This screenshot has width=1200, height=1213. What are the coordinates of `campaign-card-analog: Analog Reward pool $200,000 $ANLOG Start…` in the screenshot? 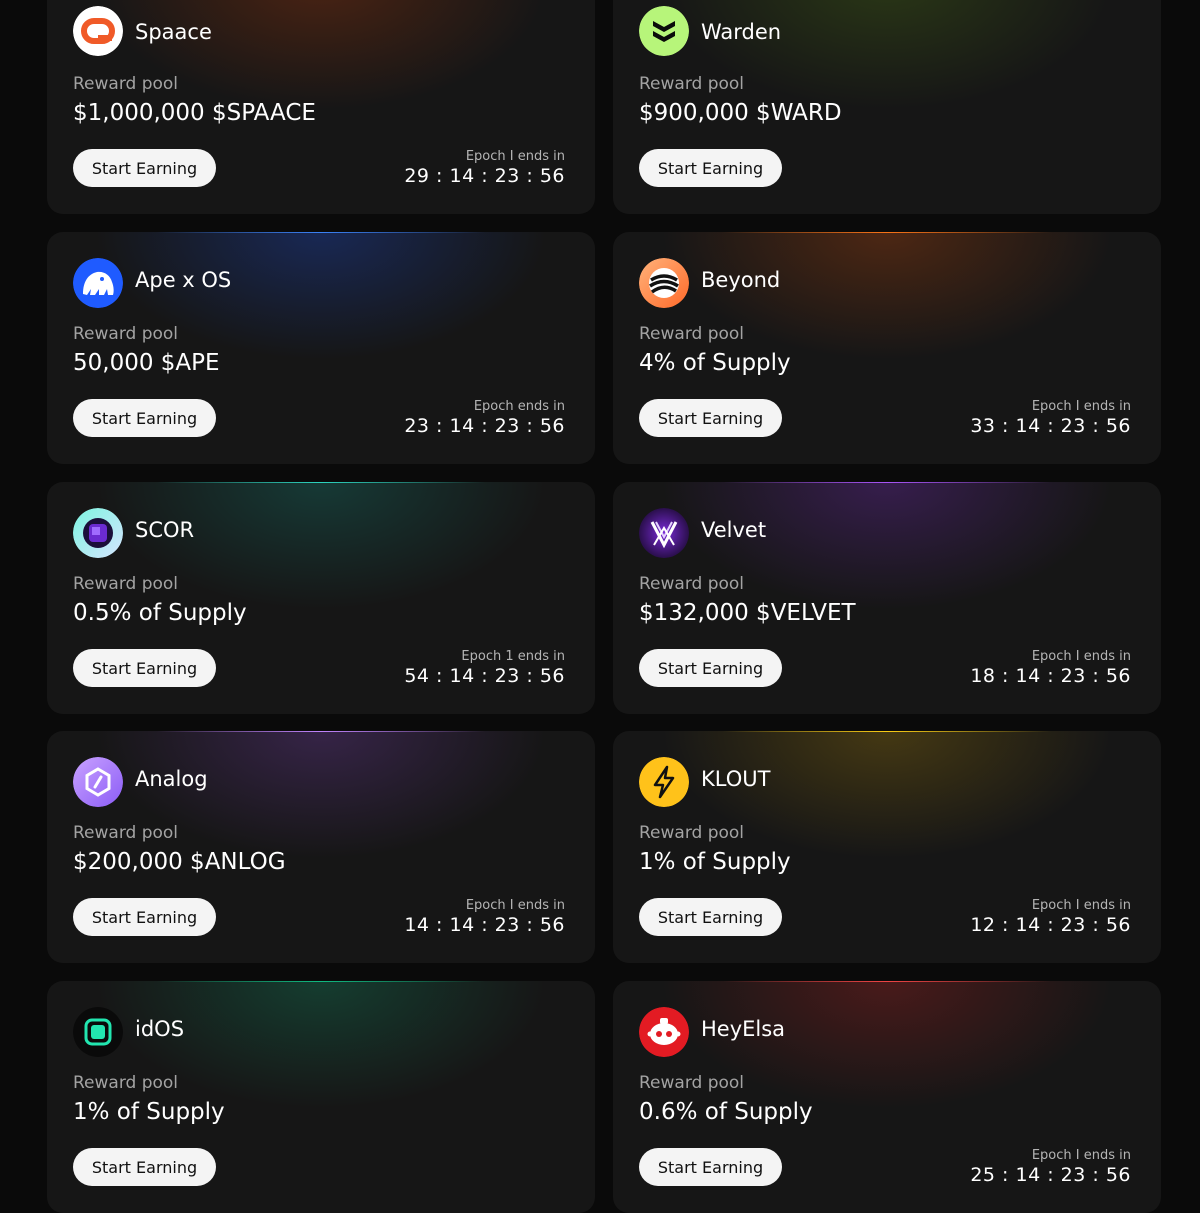 It's located at (321, 847).